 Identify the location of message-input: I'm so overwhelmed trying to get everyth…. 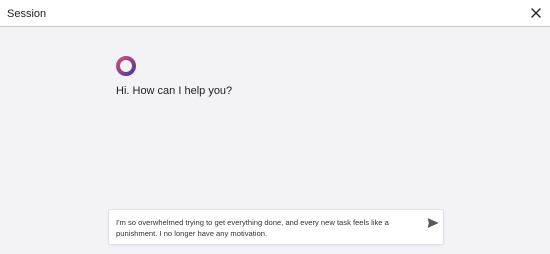
(276, 227).